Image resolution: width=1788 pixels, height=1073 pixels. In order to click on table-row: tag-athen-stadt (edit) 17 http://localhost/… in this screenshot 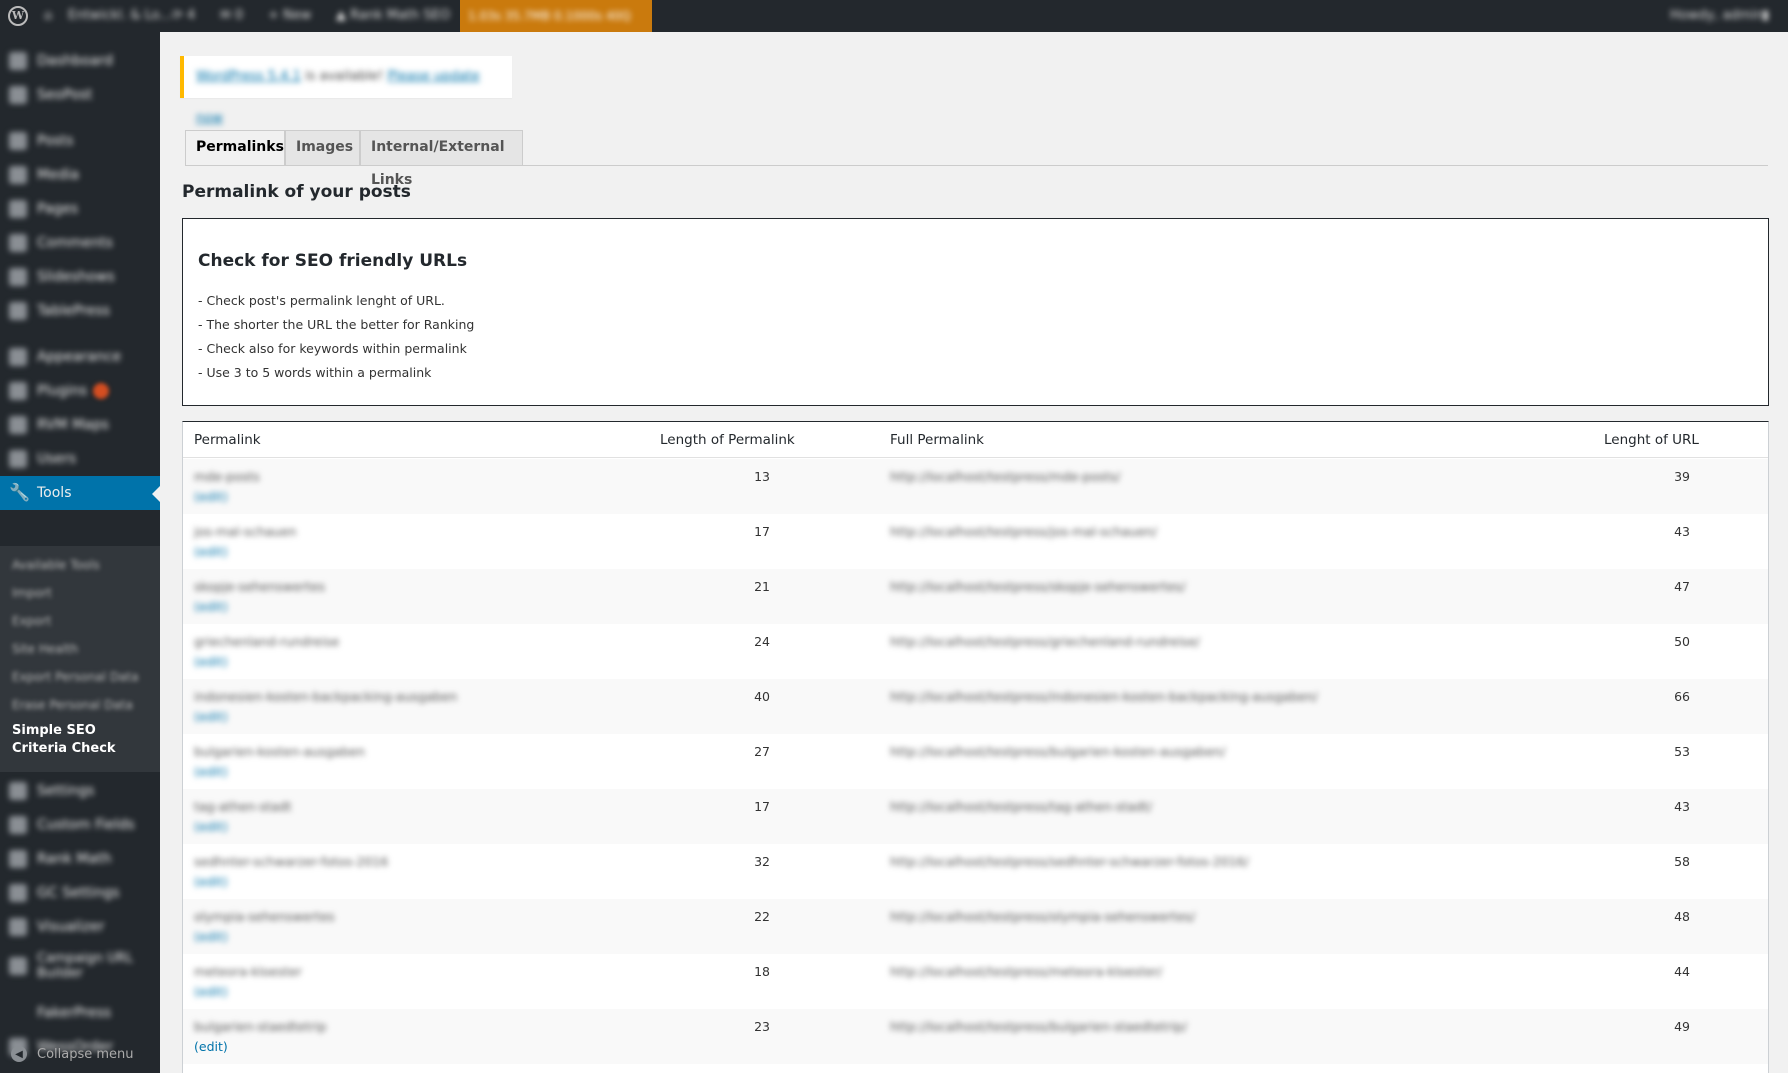, I will do `click(975, 816)`.